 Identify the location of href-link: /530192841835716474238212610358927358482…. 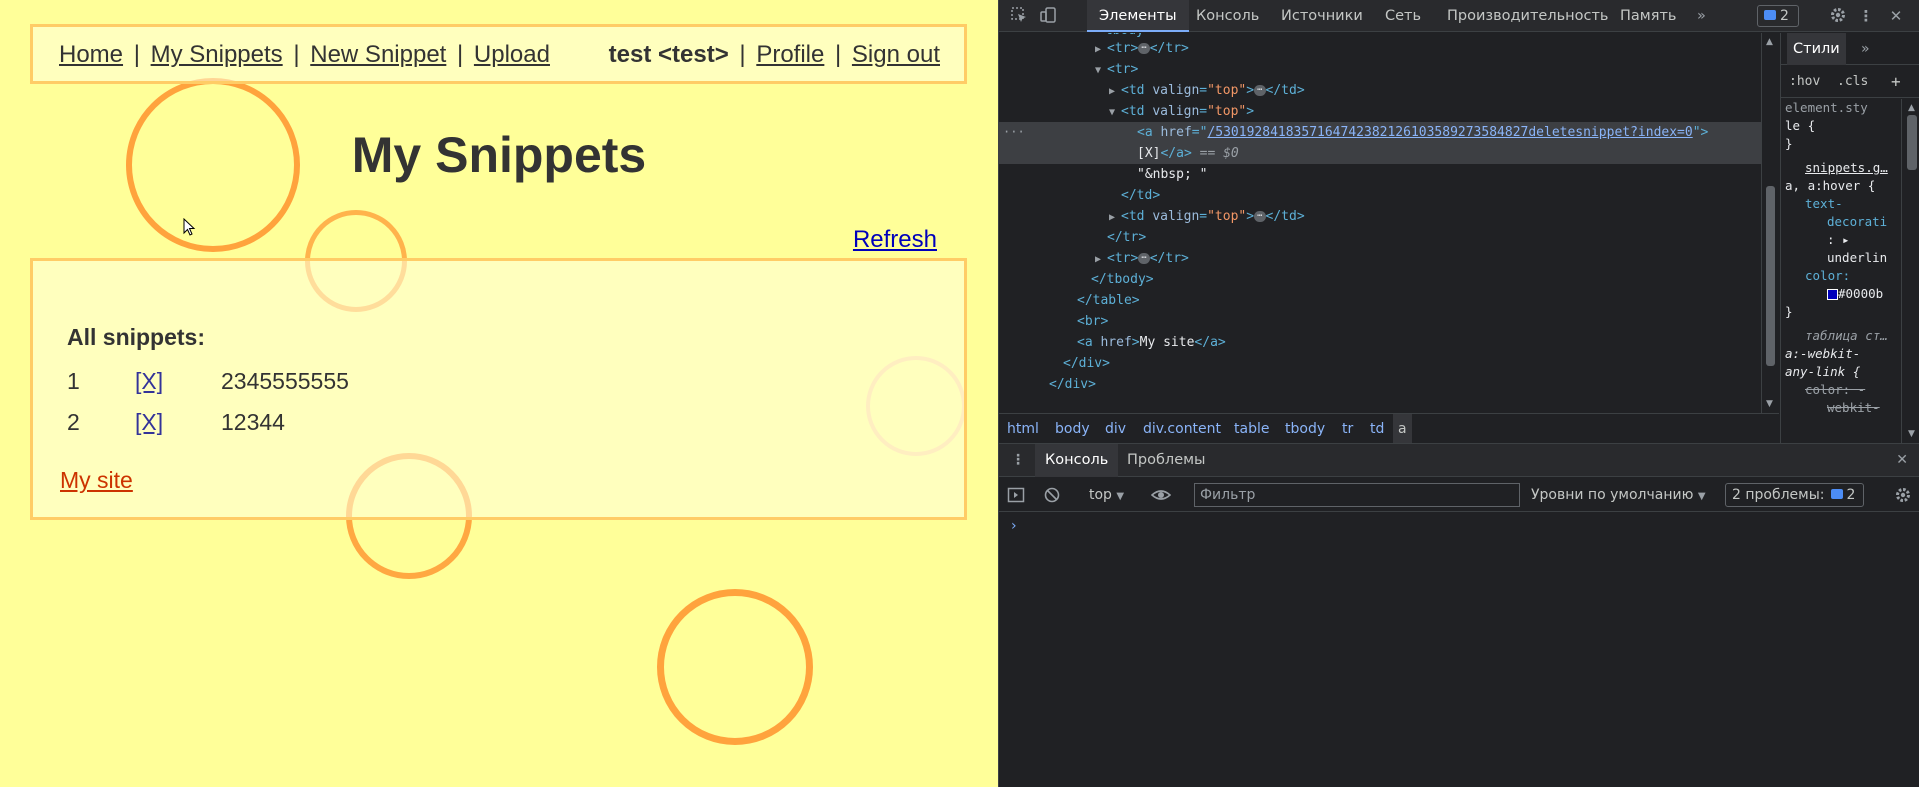
(1449, 132).